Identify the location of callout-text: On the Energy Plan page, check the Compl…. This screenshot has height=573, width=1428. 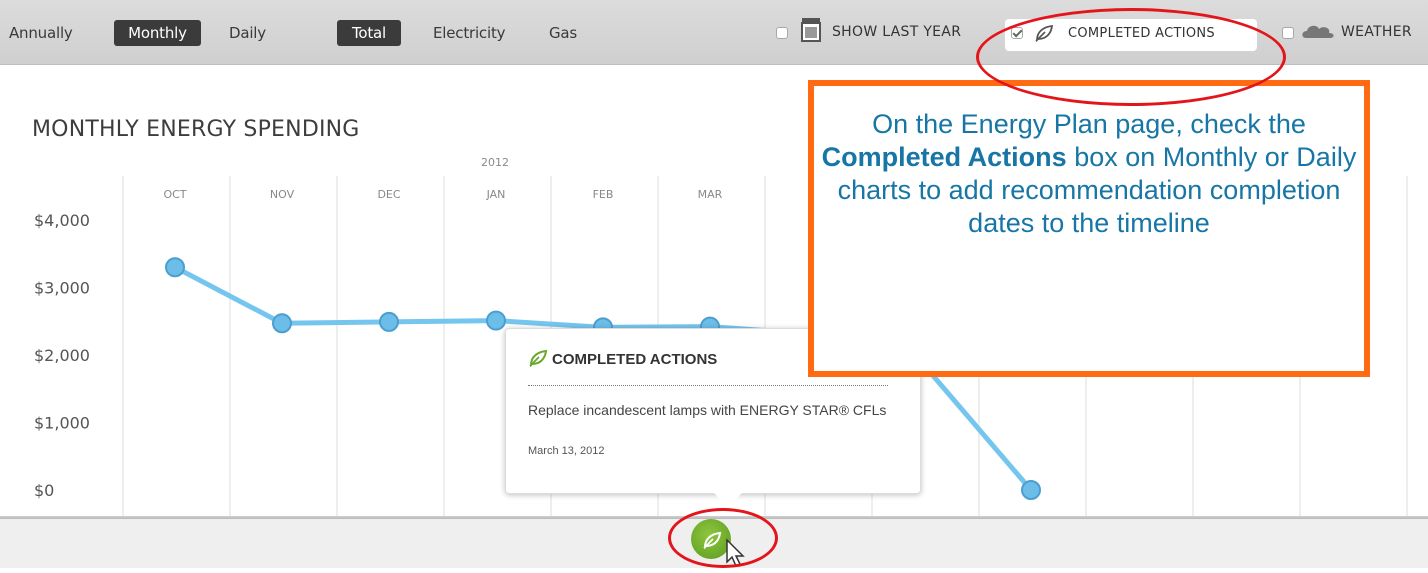
(1089, 174).